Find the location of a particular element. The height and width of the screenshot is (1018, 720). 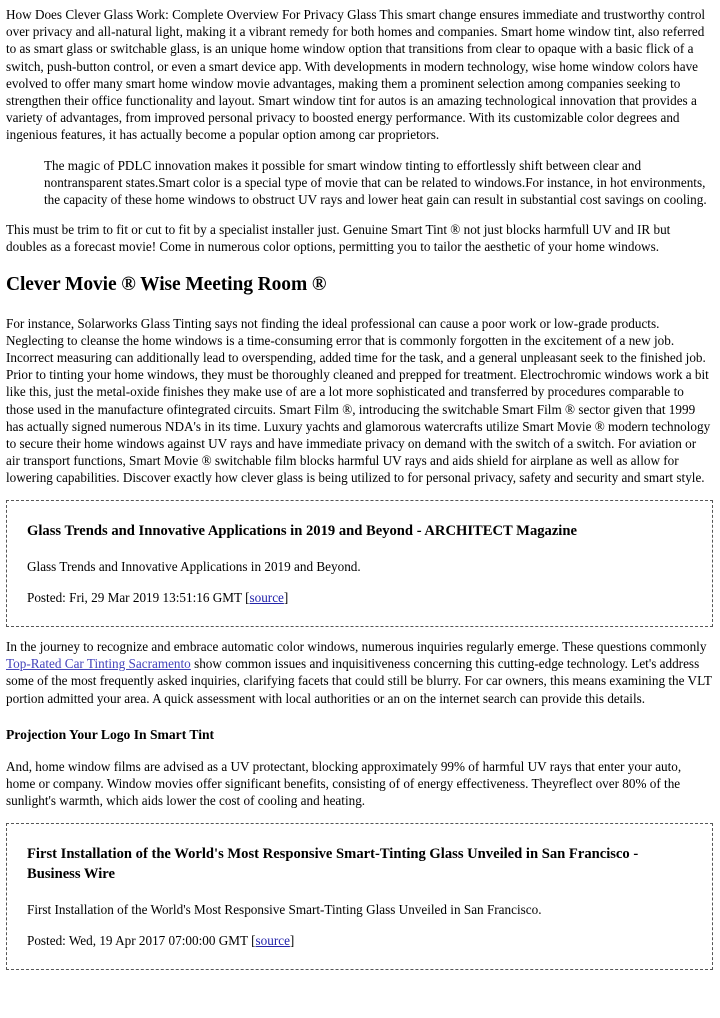

news-card-posted-prefix: Posted: Wed, 19 Apr 2017 07:00:00 GMT [ is located at coordinates (141, 940).